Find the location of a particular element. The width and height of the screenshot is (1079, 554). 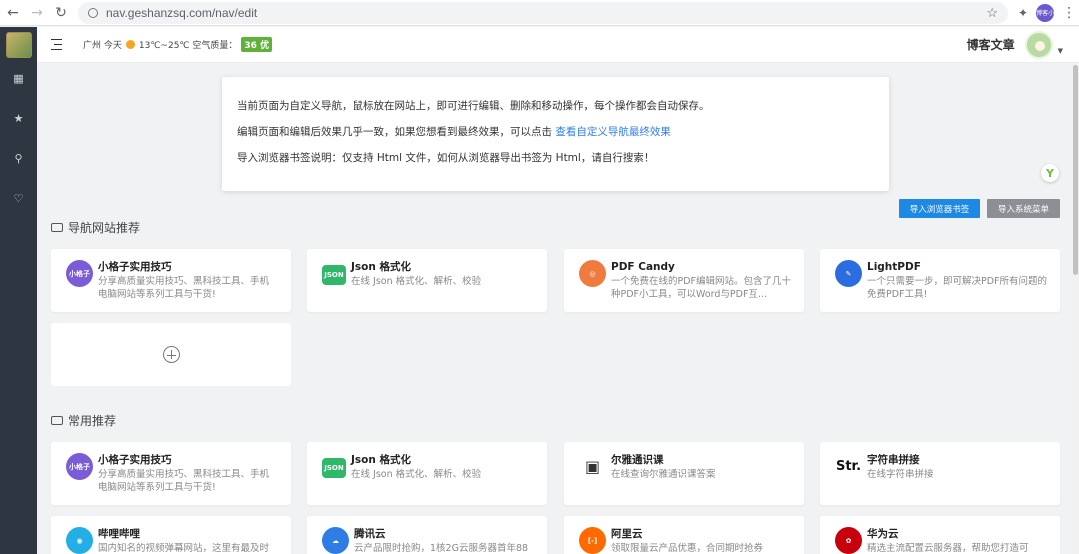

section-title-common: 常用推荐 is located at coordinates (83, 420).